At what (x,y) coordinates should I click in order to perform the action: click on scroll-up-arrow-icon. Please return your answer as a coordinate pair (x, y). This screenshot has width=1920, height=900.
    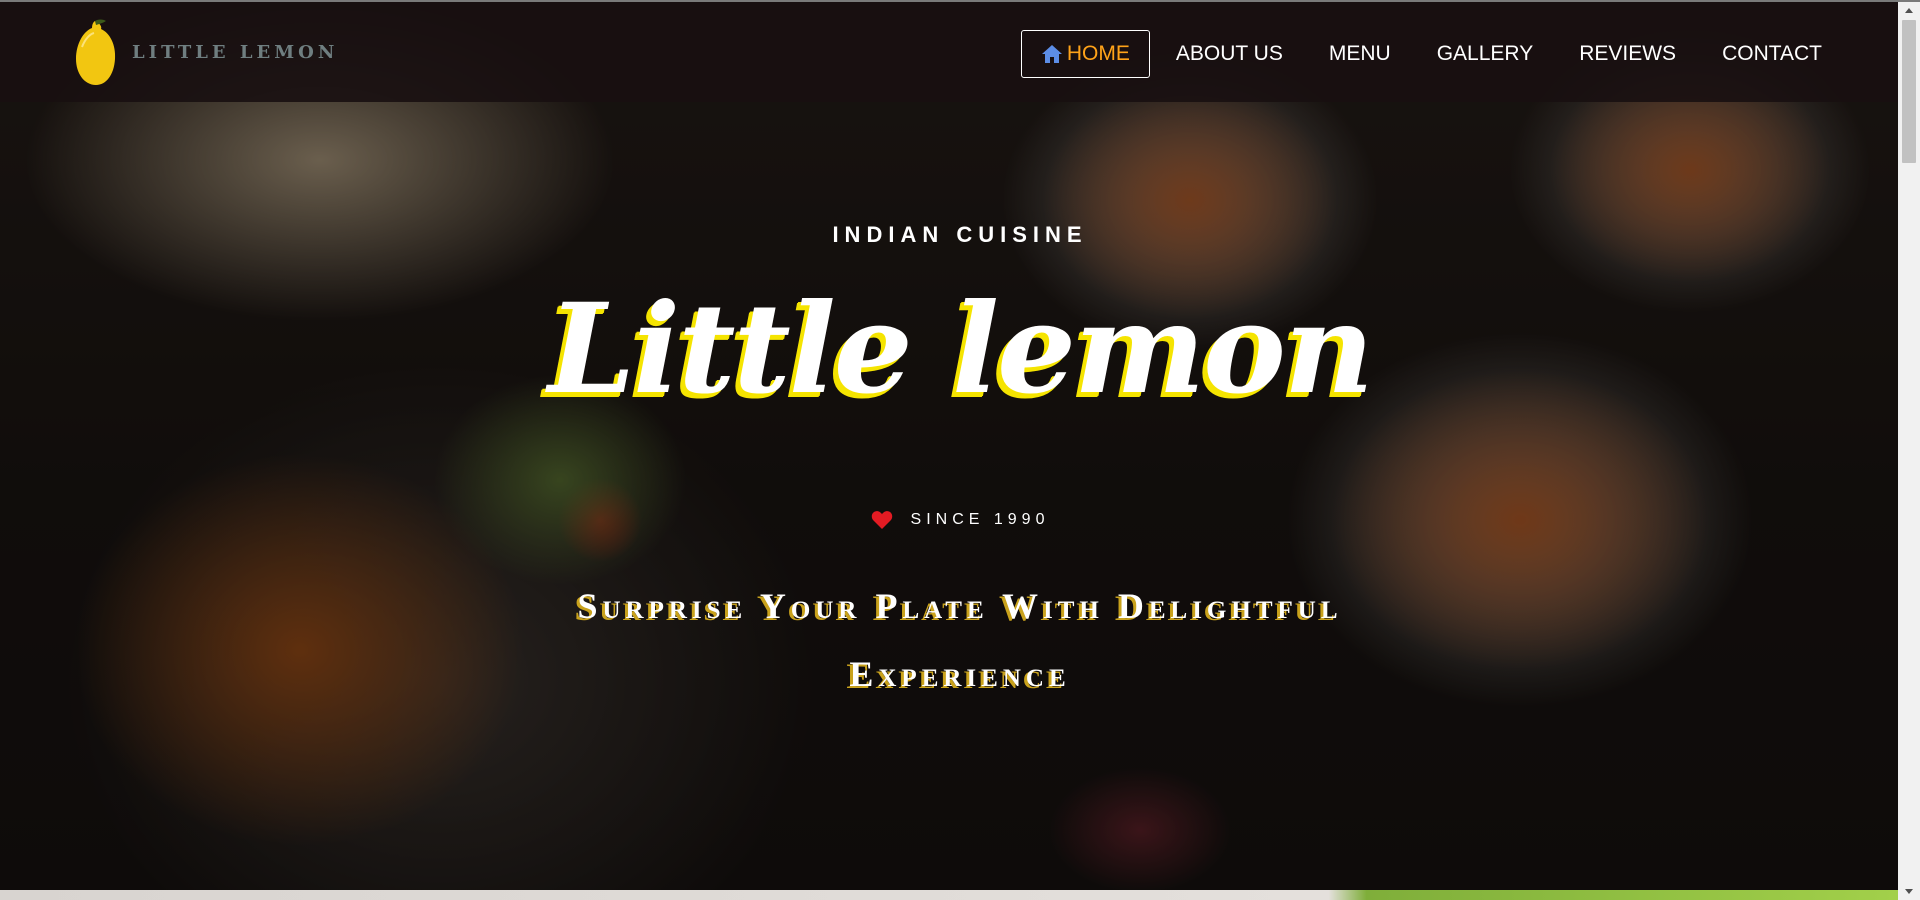
    Looking at the image, I should click on (1909, 10).